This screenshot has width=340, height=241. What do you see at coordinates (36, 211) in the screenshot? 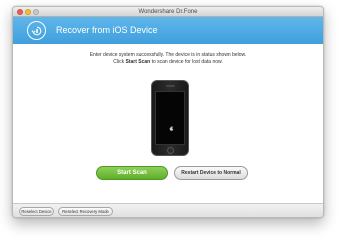
I see `reselect-device-button: Reselect Device` at bounding box center [36, 211].